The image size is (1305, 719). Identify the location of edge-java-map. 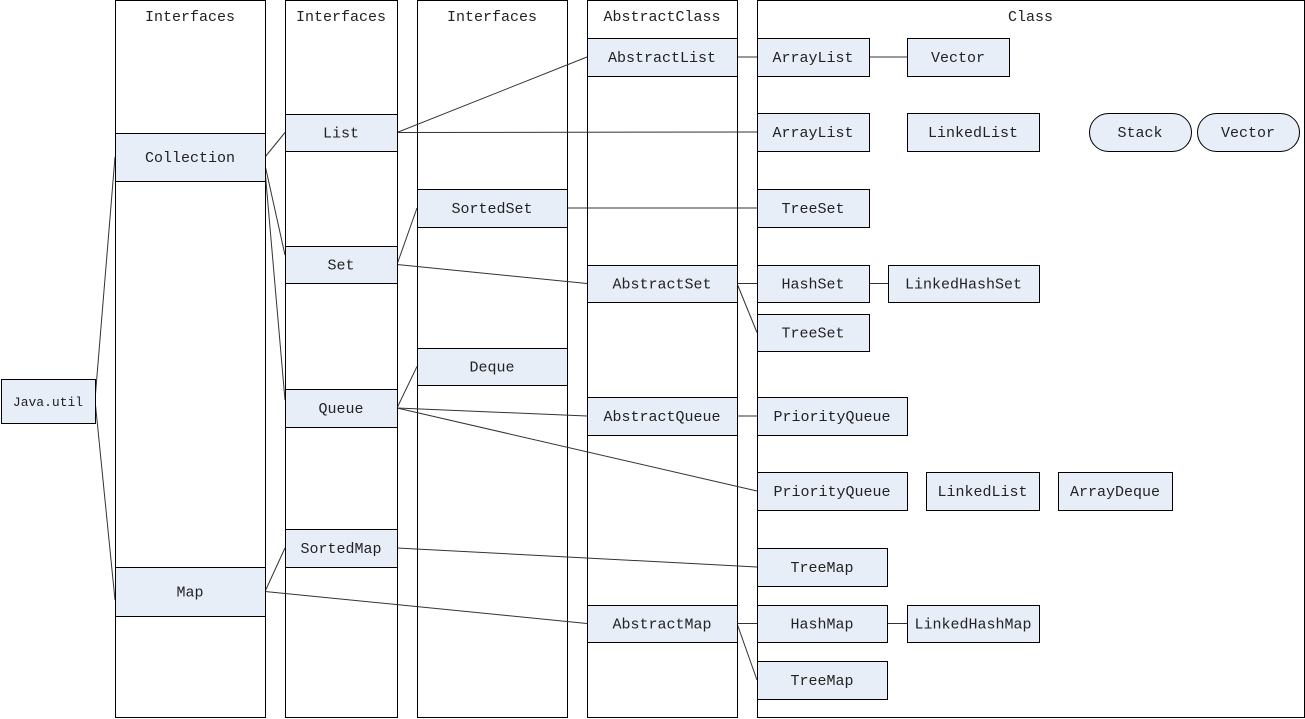
(105, 500).